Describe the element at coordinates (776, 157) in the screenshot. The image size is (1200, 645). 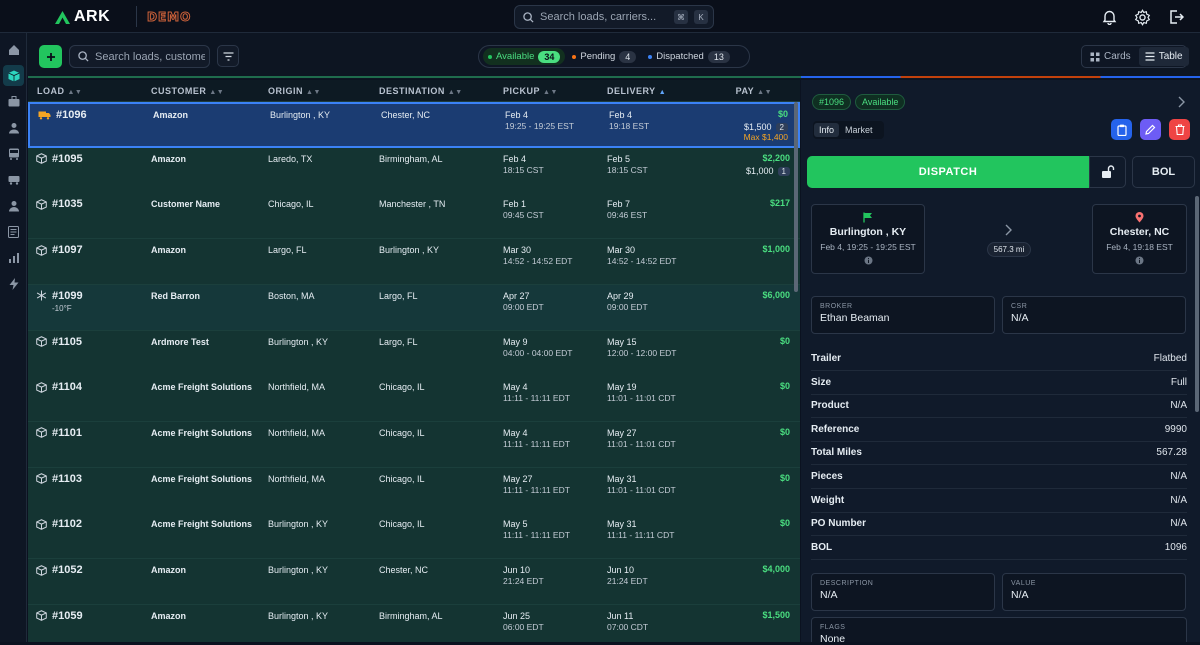
I see `pay-amount: $2,200` at that location.